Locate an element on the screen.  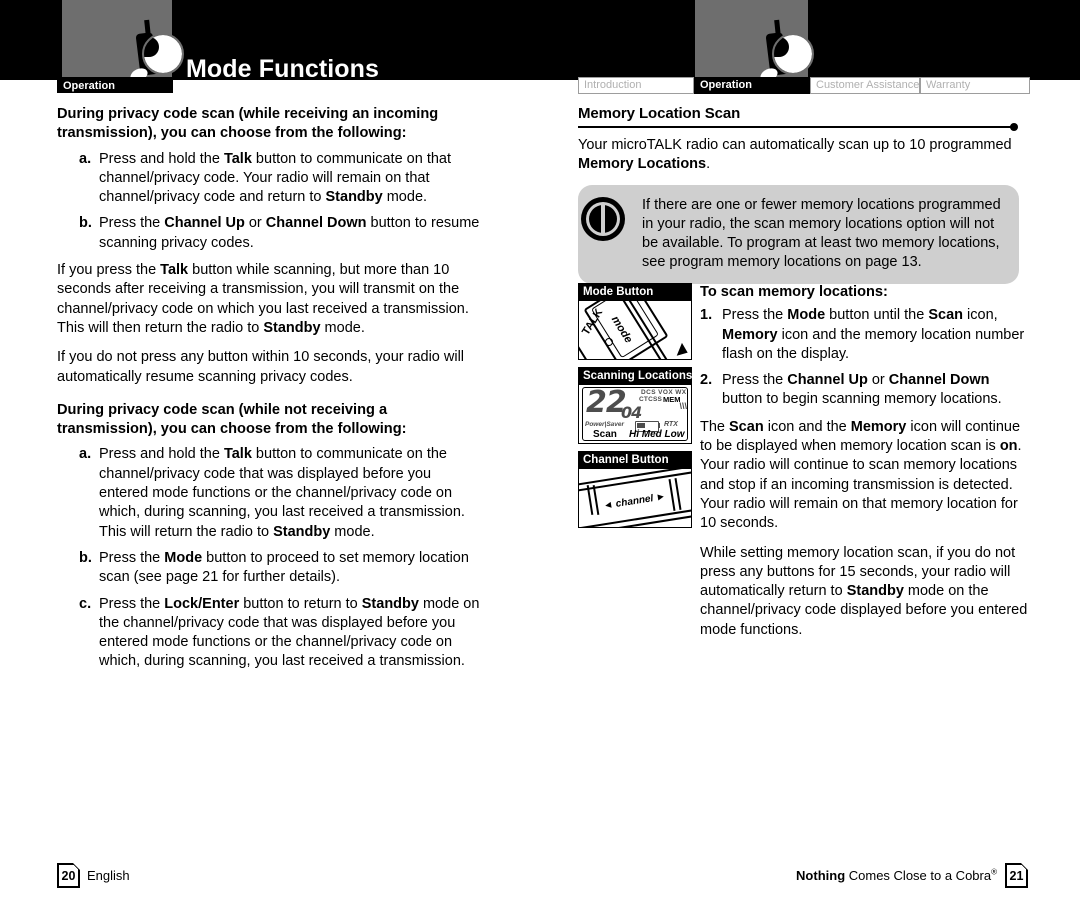
footer-left: 20 English is located at coordinates (93, 875).